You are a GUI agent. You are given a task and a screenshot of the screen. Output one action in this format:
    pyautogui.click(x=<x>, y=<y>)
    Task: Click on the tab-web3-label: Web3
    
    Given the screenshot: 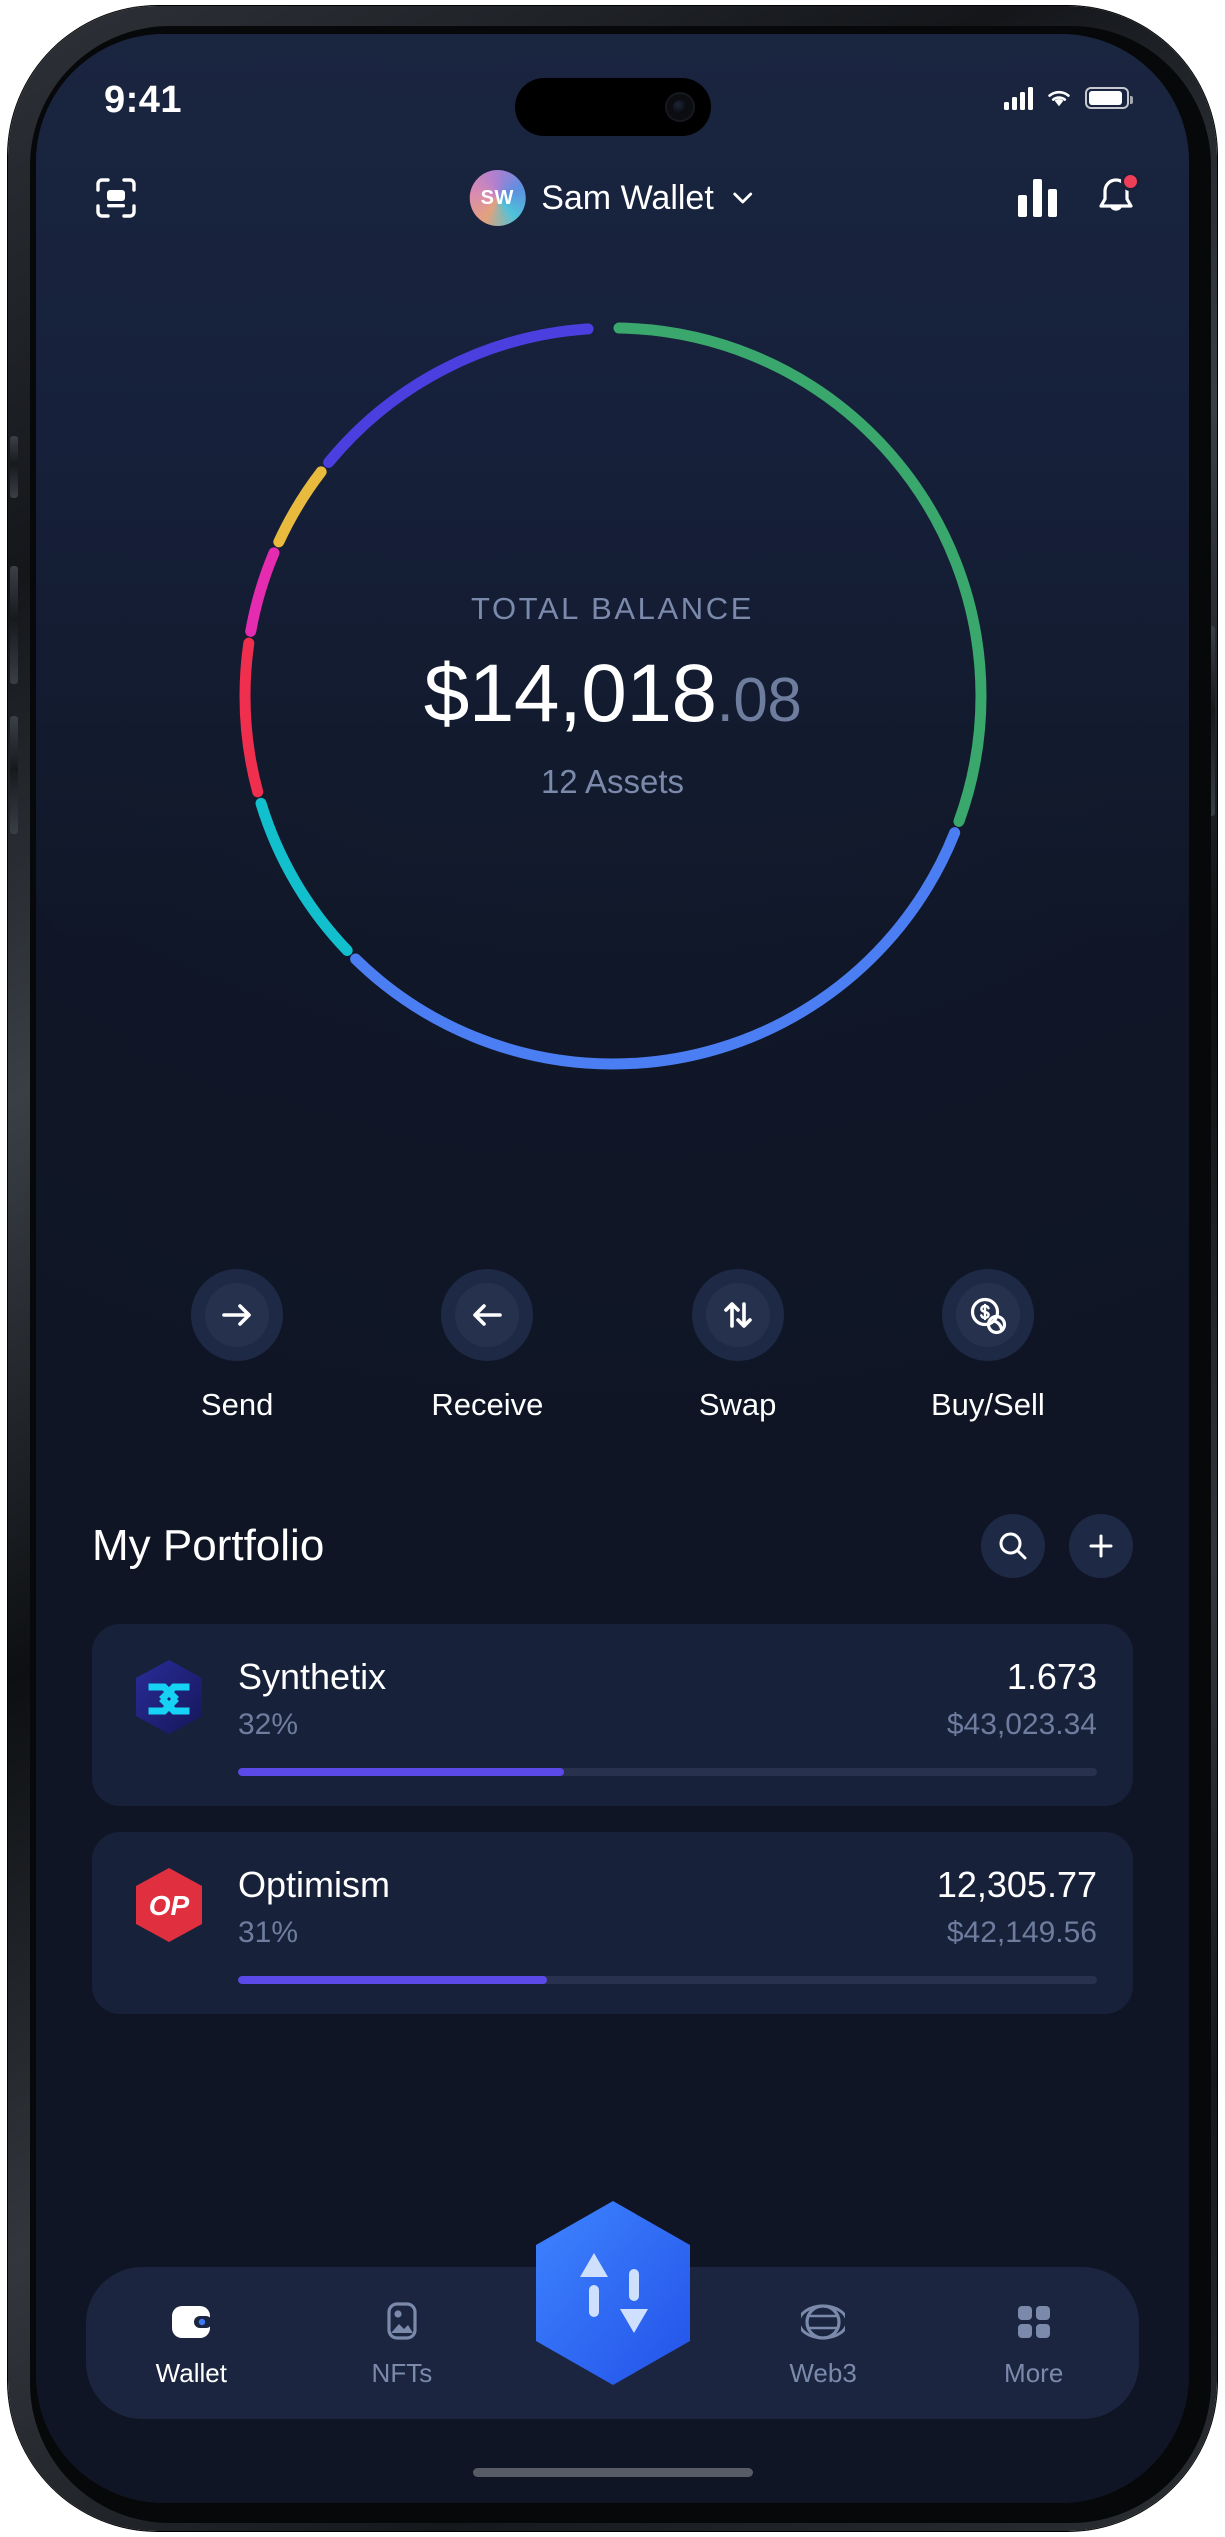 What is the action you would take?
    pyautogui.click(x=823, y=2372)
    